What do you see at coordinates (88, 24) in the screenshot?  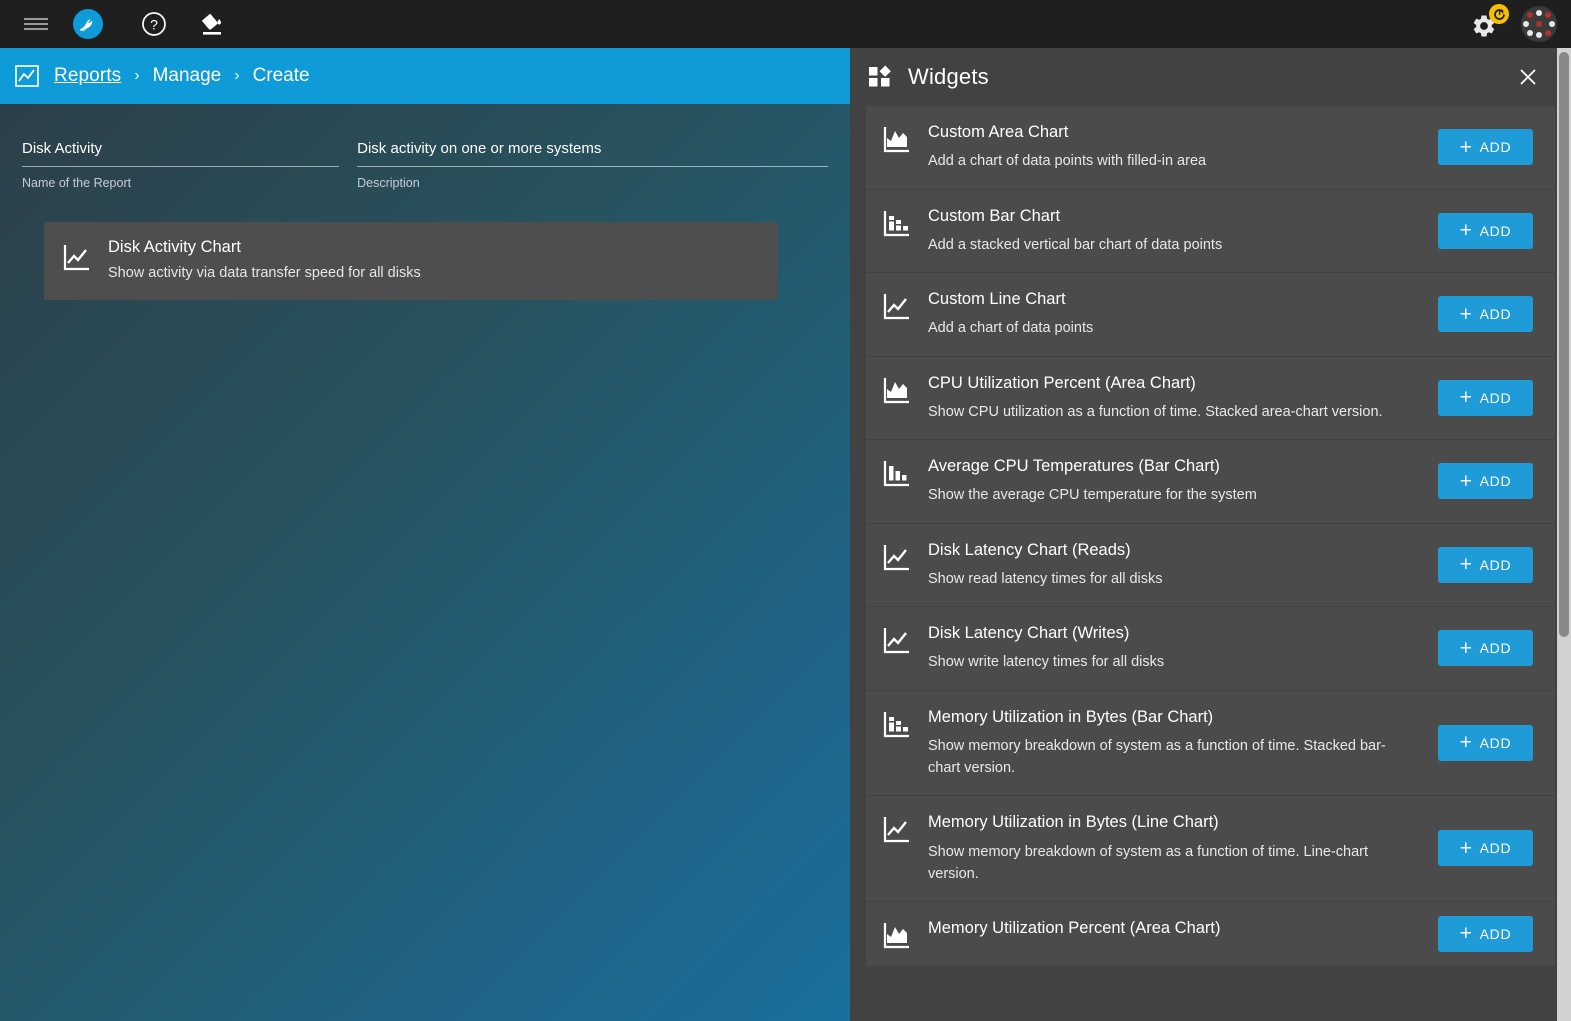 I see `truenas-logo-icon` at bounding box center [88, 24].